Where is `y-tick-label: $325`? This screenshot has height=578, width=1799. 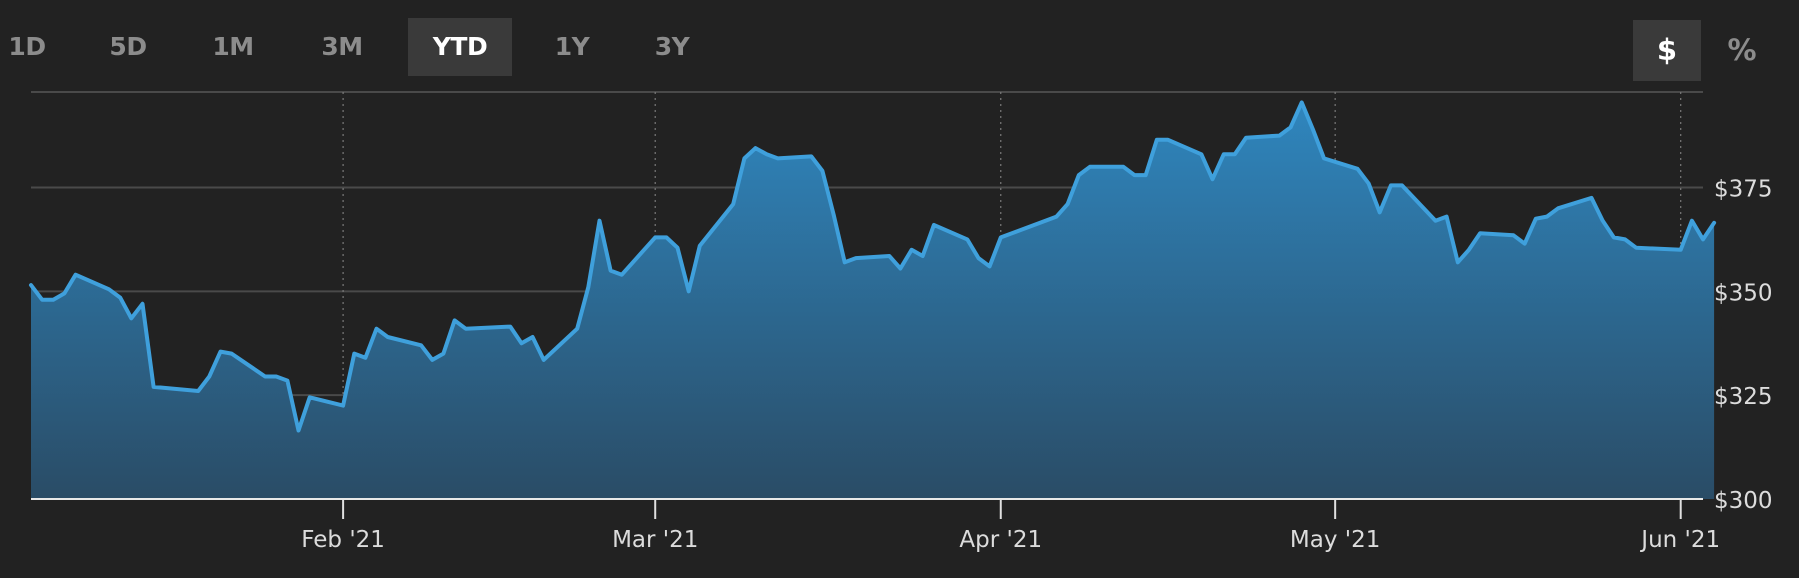 y-tick-label: $325 is located at coordinates (1743, 397).